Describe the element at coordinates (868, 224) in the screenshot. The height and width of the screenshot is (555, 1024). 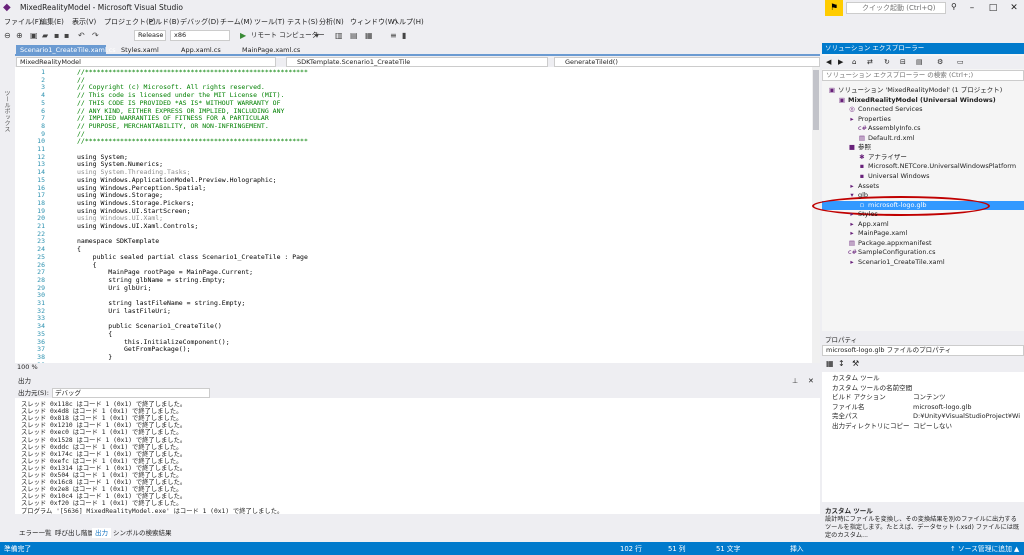
I see `tree-item: ▸ App.xaml` at that location.